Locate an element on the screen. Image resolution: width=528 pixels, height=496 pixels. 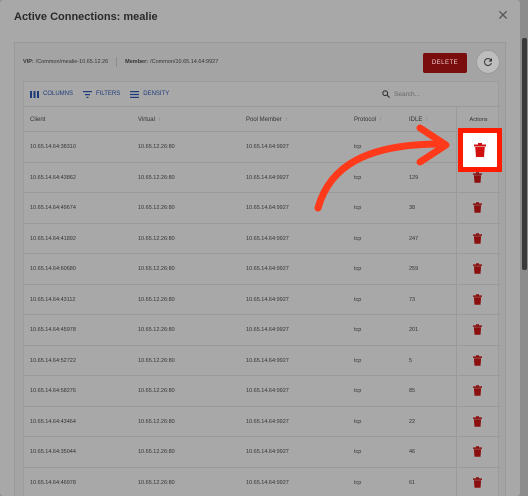
cell-client: 10.65.14.64:49674 is located at coordinates (53, 208).